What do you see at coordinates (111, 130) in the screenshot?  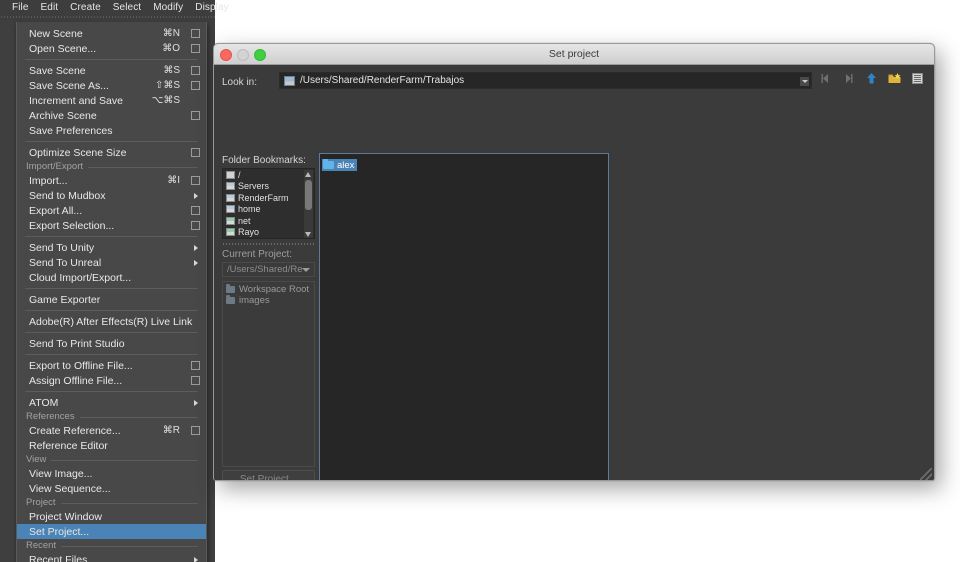 I see `menu-item-save-preferences: Save Preferences` at bounding box center [111, 130].